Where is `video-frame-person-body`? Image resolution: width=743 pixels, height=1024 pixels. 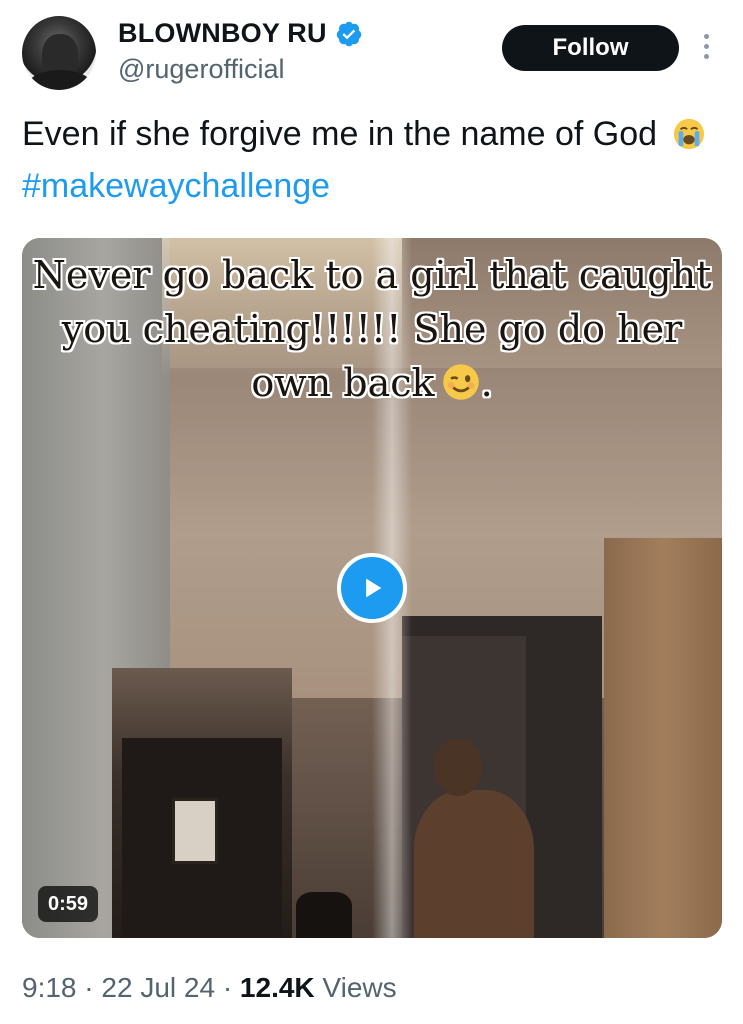
video-frame-person-body is located at coordinates (474, 864).